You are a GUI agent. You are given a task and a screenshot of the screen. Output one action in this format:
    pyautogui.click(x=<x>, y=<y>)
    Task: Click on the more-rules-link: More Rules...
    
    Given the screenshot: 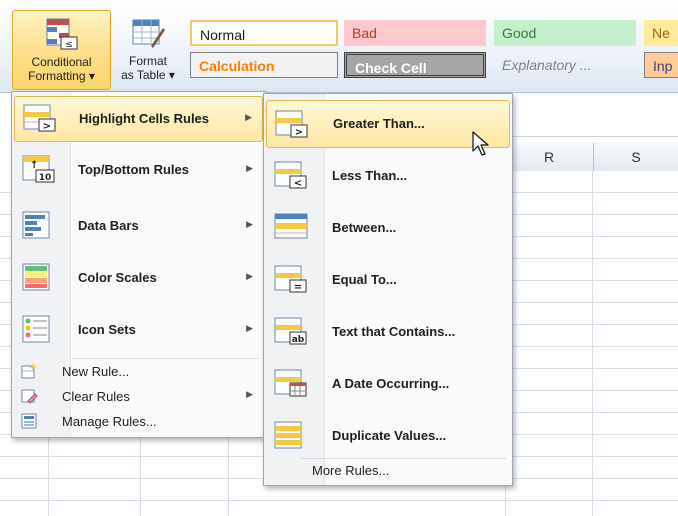 What is the action you would take?
    pyautogui.click(x=350, y=470)
    